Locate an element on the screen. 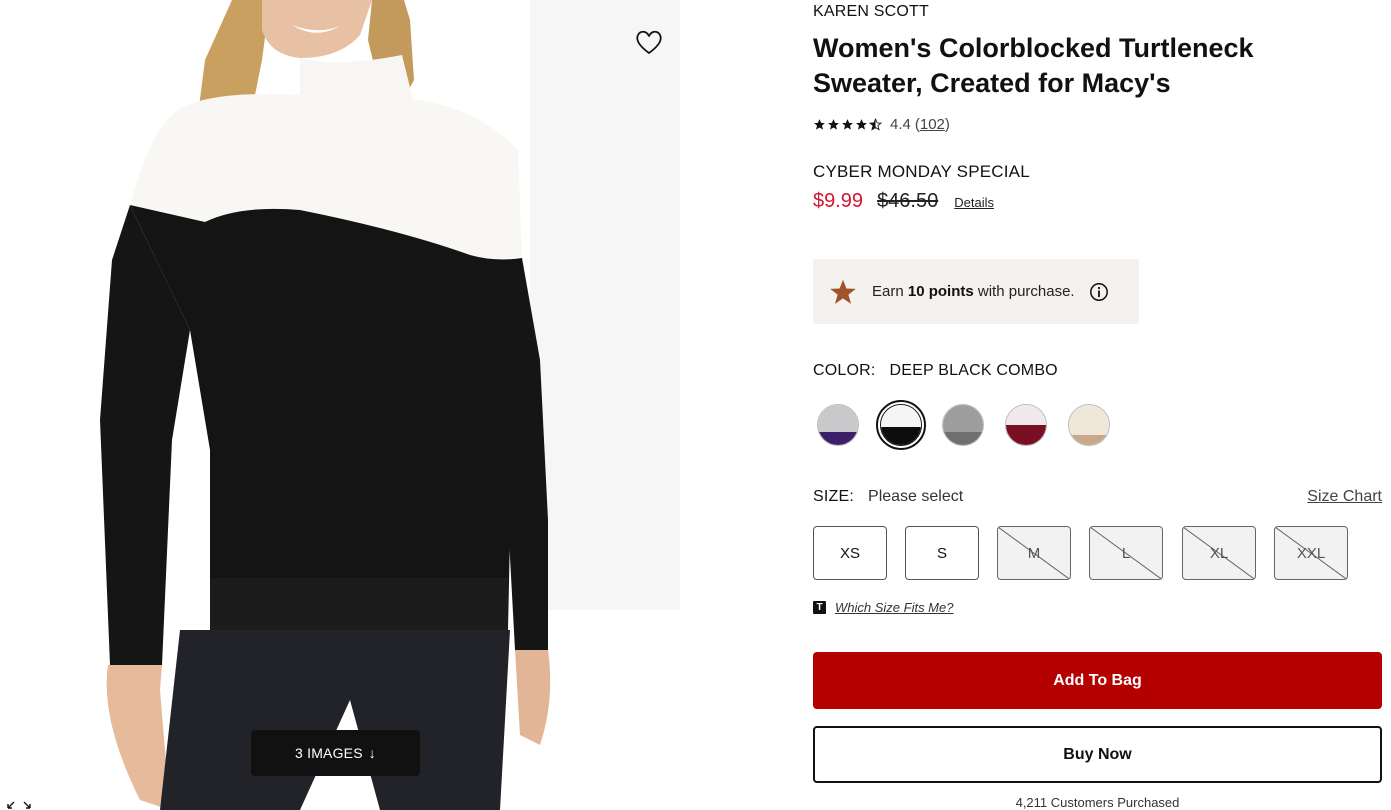  price-details-link: Details is located at coordinates (974, 202).